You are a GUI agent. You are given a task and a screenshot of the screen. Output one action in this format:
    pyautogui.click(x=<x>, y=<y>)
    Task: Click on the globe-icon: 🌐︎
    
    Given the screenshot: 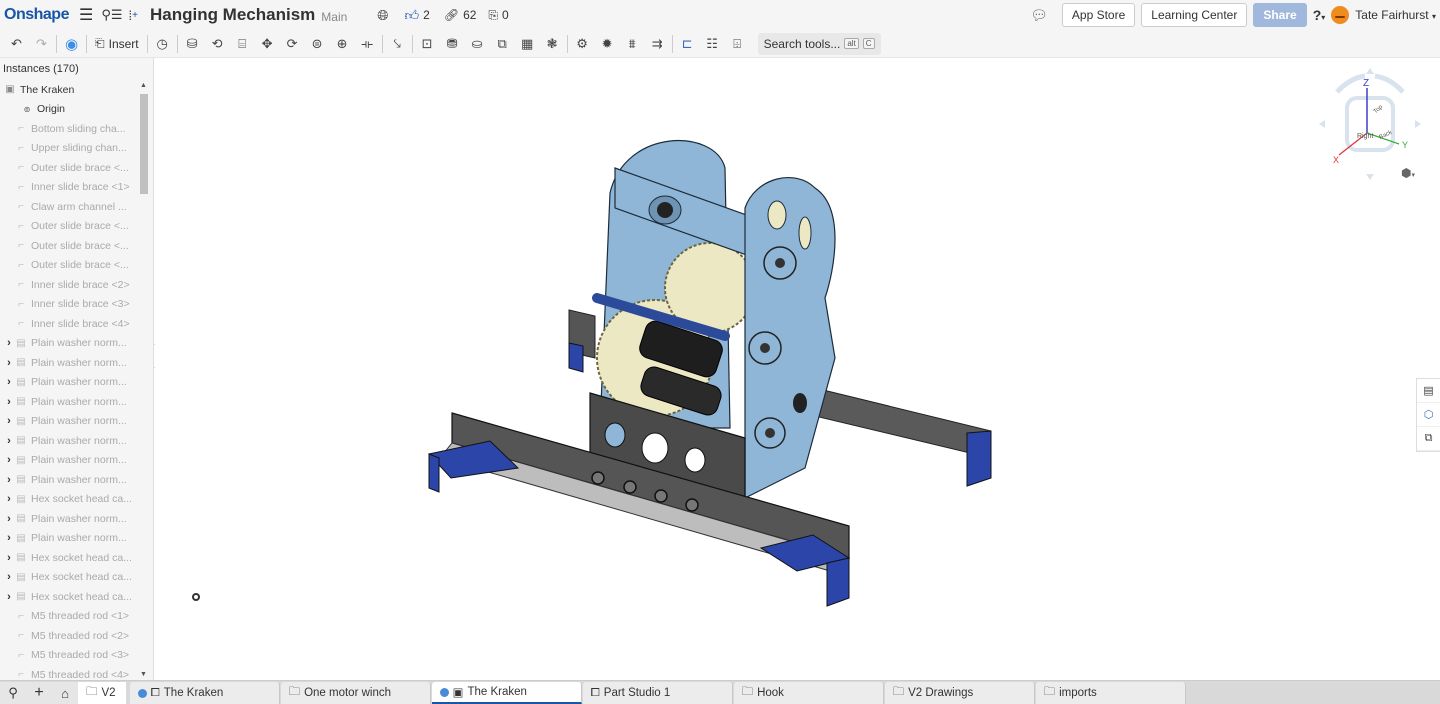 What is the action you would take?
    pyautogui.click(x=382, y=15)
    